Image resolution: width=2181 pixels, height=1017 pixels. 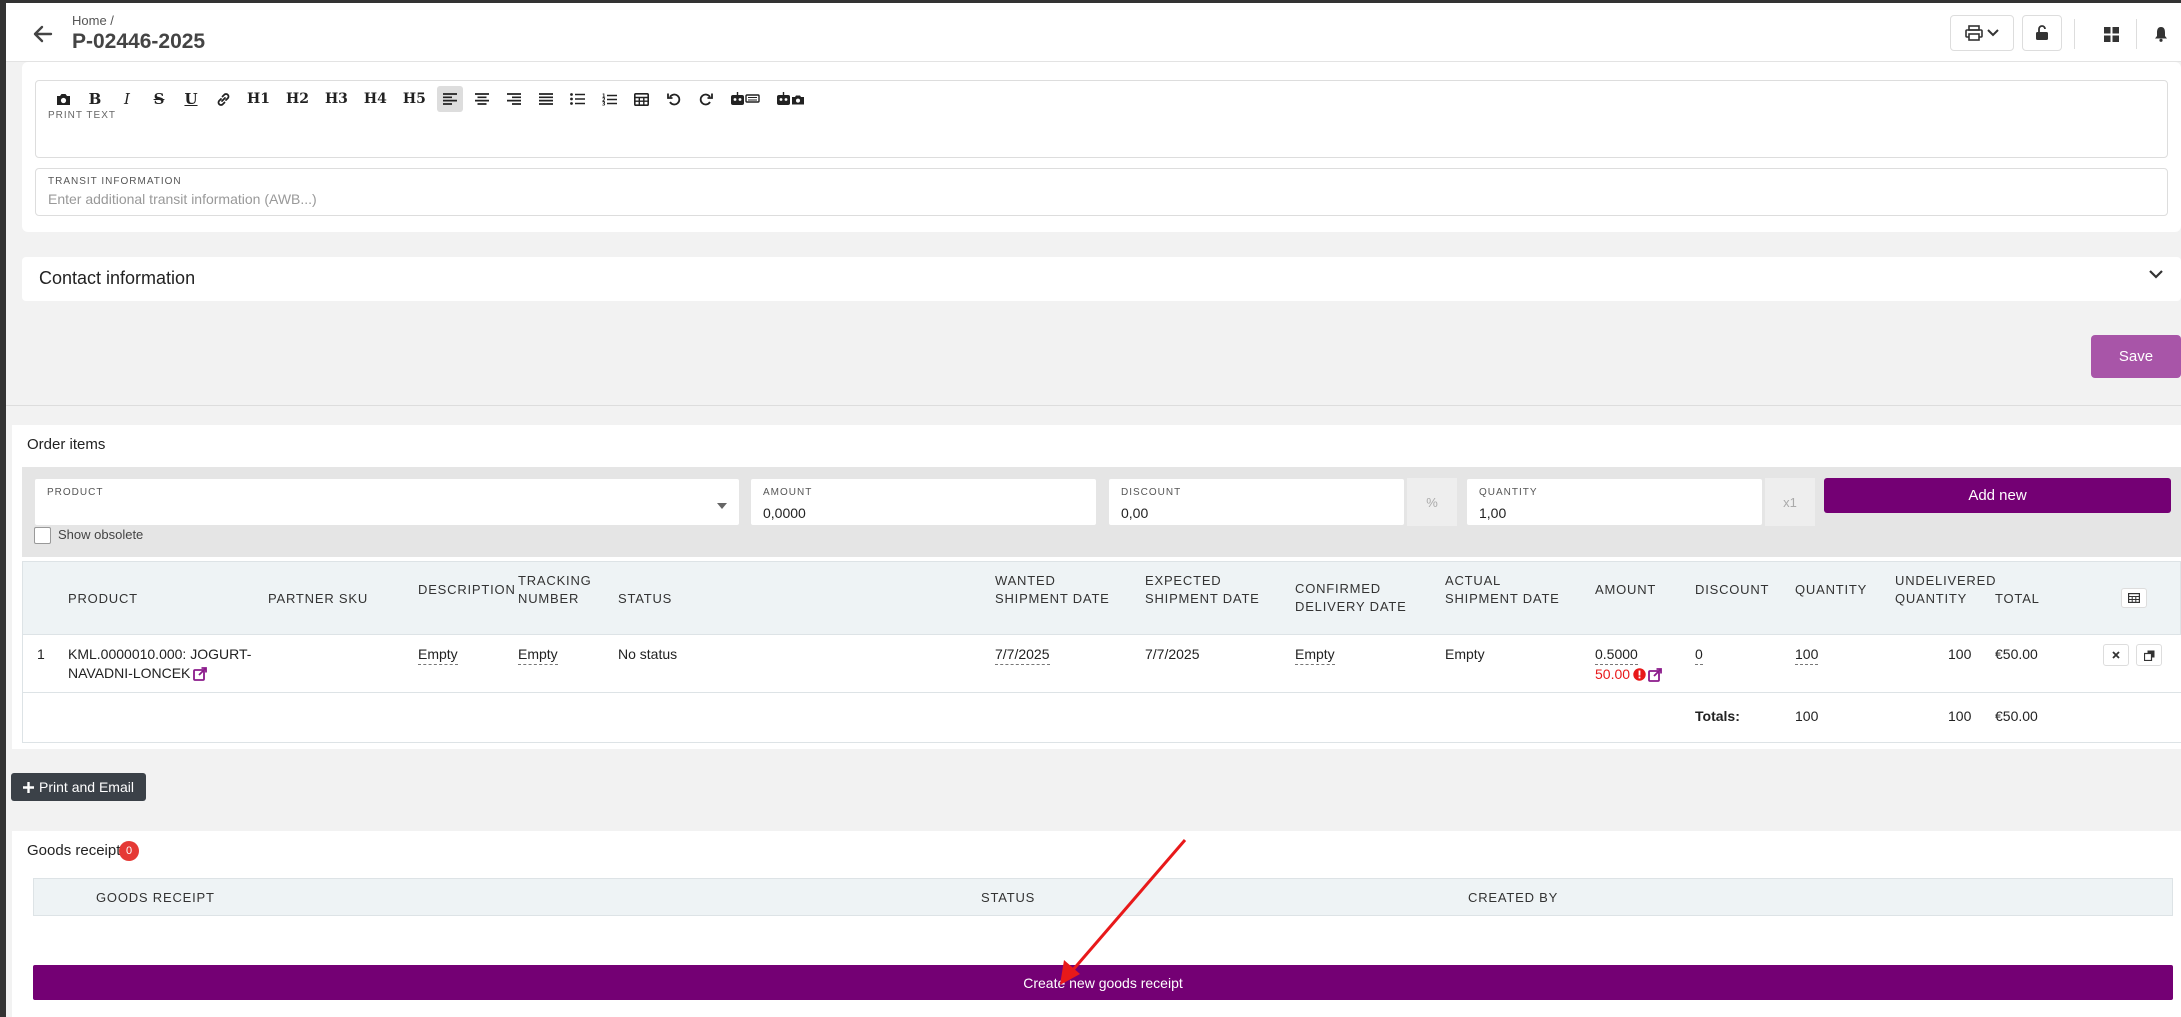 What do you see at coordinates (1502, 598) in the screenshot?
I see `col-actual-line2: SHIPMENT DATE` at bounding box center [1502, 598].